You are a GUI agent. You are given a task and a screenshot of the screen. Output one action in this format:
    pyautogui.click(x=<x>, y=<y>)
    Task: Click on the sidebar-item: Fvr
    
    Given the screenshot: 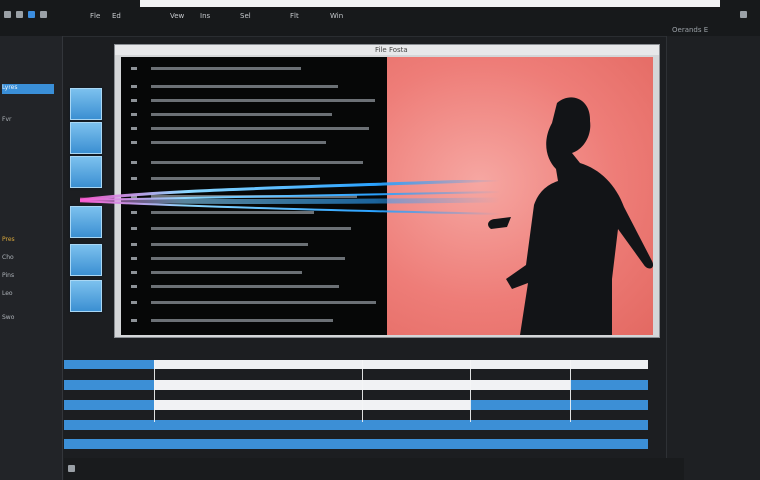 What is the action you would take?
    pyautogui.click(x=6, y=119)
    